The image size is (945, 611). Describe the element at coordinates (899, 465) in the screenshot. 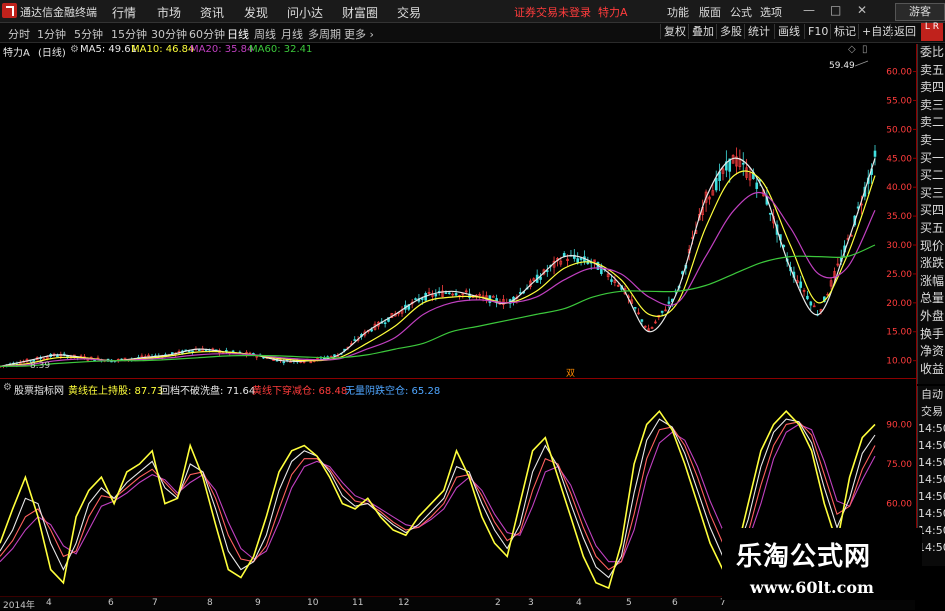

I see `indicator-tick: 75.00` at that location.